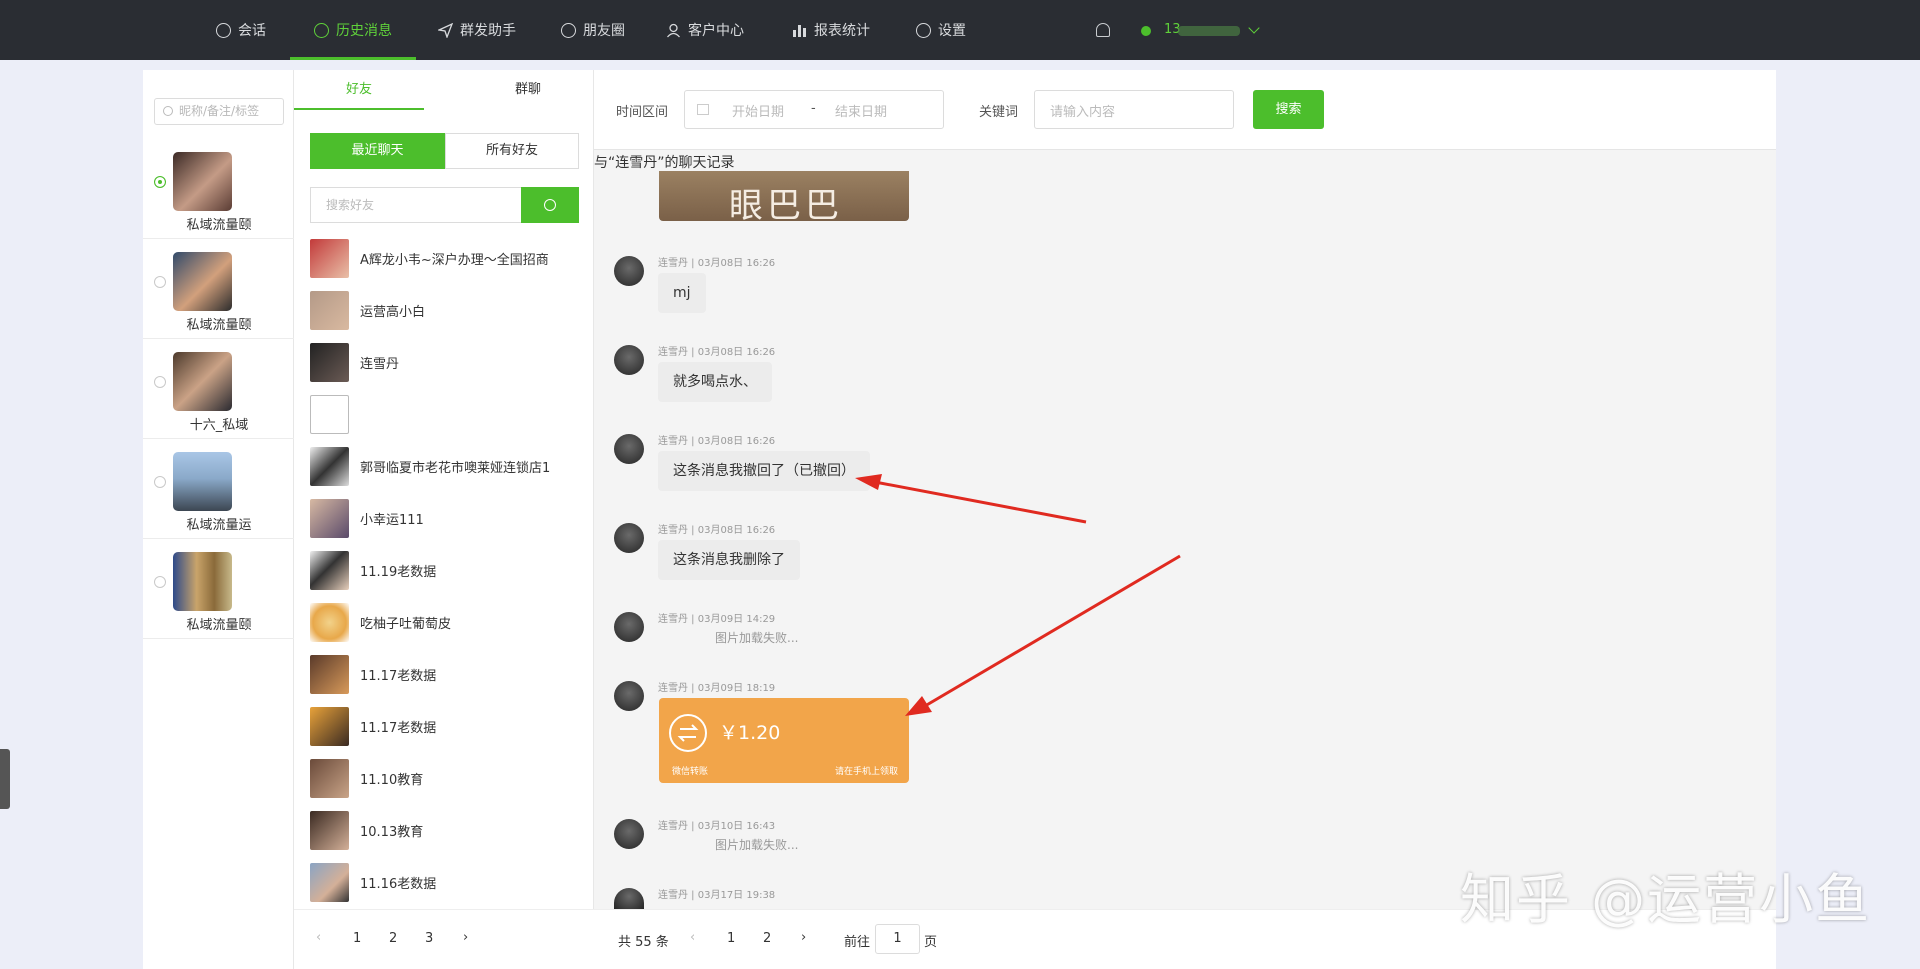 This screenshot has height=969, width=1920. I want to click on message-meta: 连雪丹 | 03月17日 19:38, so click(717, 895).